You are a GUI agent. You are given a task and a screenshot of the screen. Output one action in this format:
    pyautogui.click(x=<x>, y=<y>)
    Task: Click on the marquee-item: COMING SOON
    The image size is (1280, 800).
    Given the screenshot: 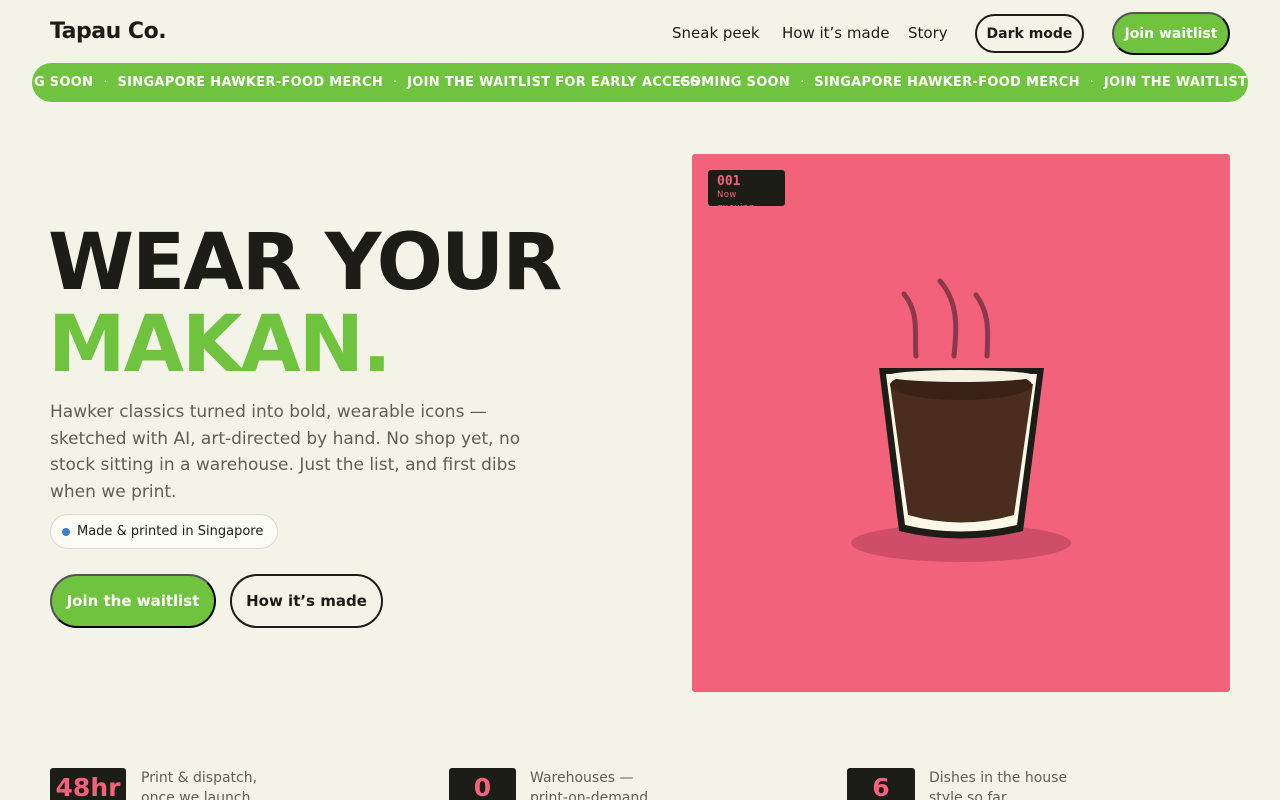 What is the action you would take?
    pyautogui.click(x=735, y=82)
    